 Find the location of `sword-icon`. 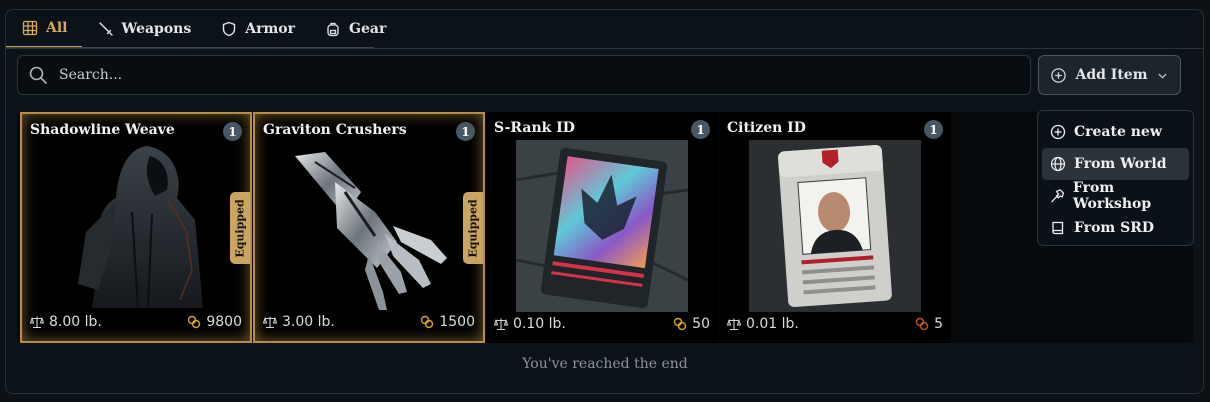

sword-icon is located at coordinates (105, 29).